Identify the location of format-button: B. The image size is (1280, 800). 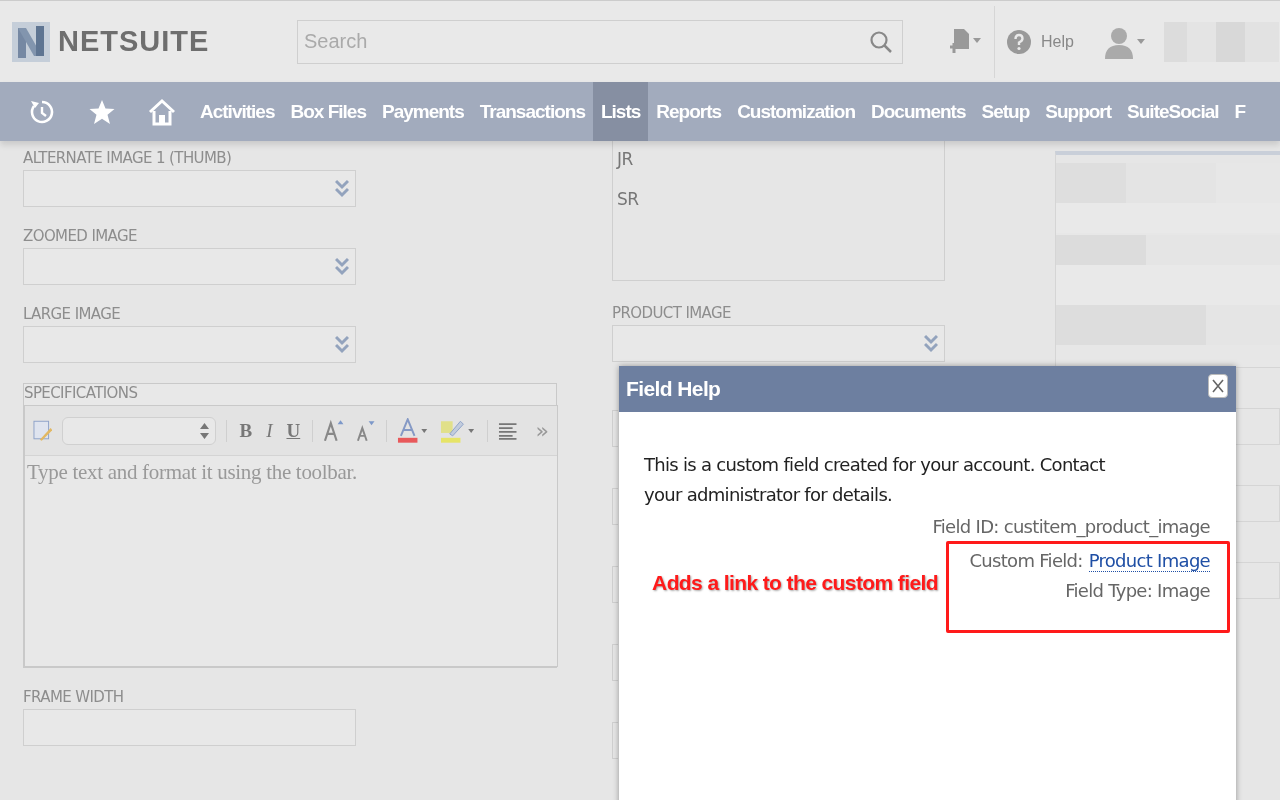
(246, 430).